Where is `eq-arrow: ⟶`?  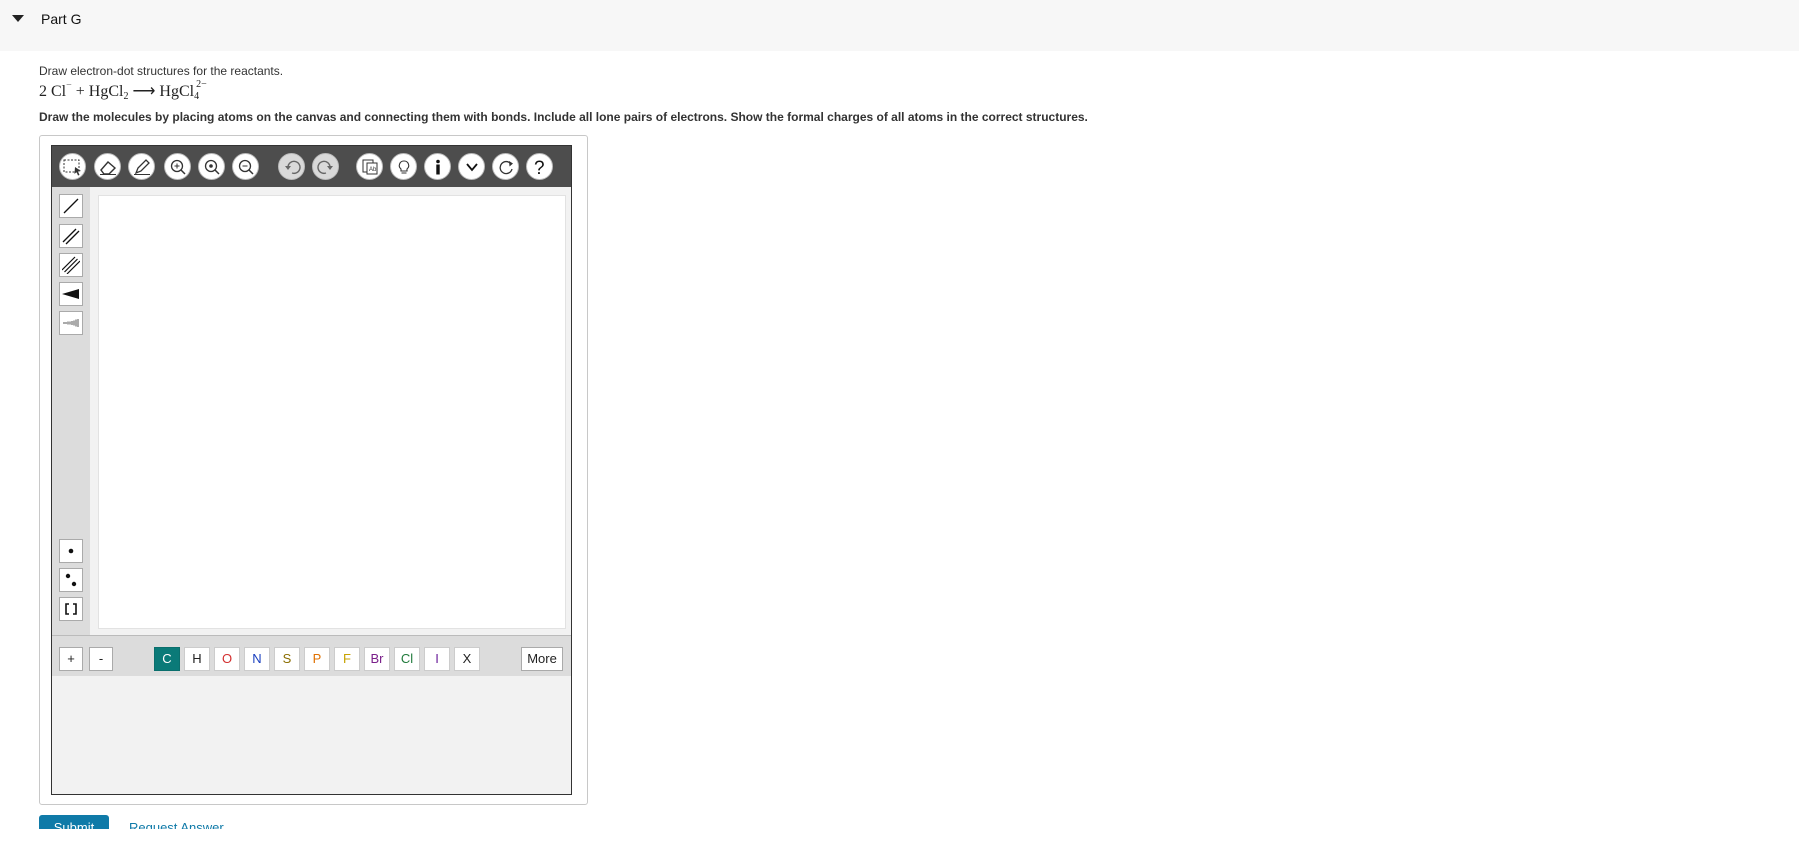 eq-arrow: ⟶ is located at coordinates (144, 91).